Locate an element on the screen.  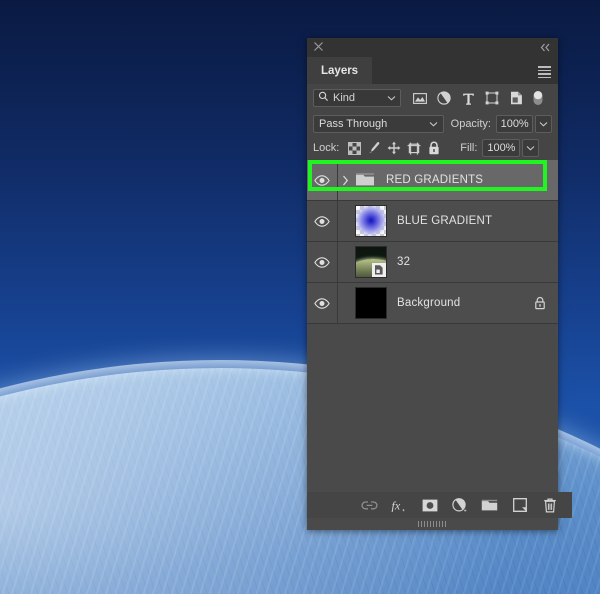
opacity-value: 100% is located at coordinates (514, 124).